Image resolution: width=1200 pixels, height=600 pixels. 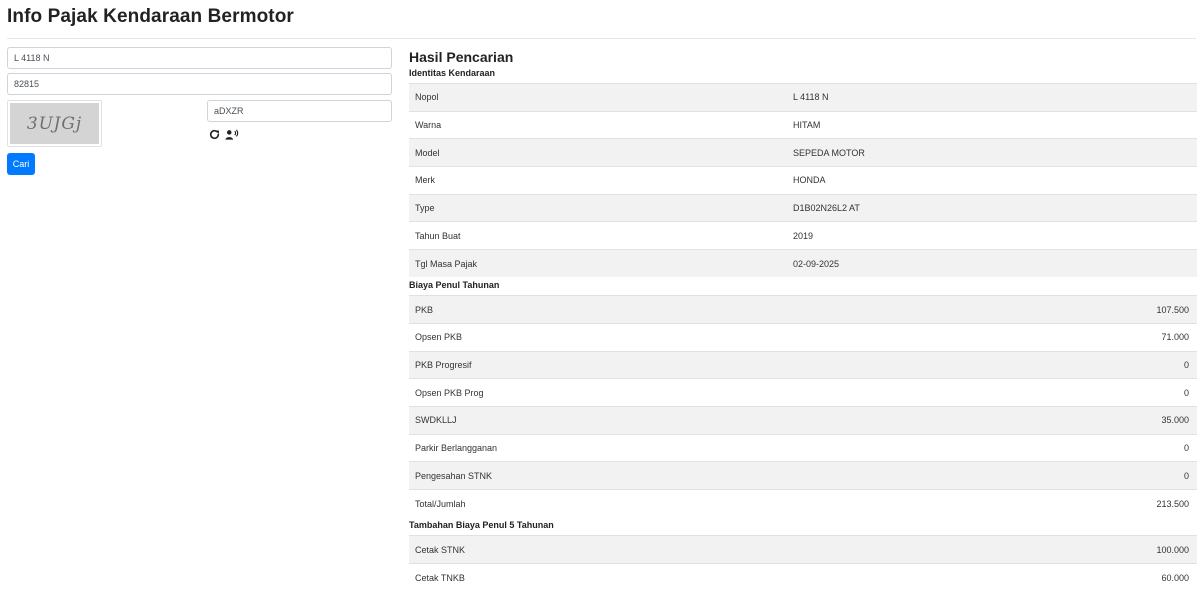 What do you see at coordinates (992, 180) in the screenshot?
I see `row-value: HONDA` at bounding box center [992, 180].